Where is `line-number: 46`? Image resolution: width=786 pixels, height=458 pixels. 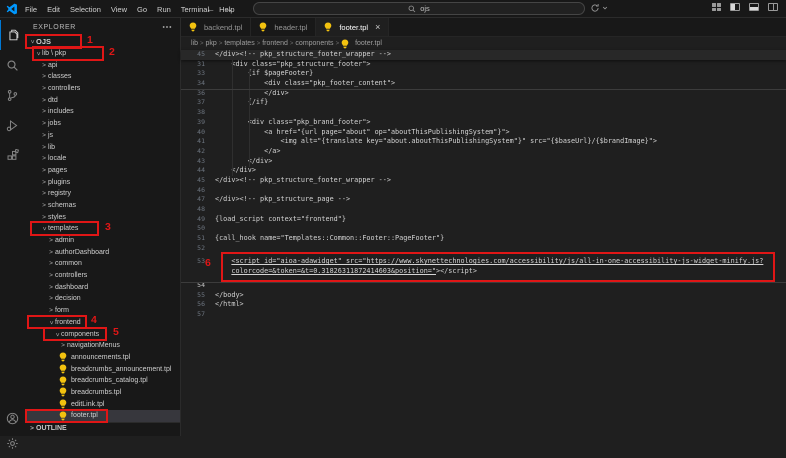
line-number: 46 is located at coordinates (193, 191).